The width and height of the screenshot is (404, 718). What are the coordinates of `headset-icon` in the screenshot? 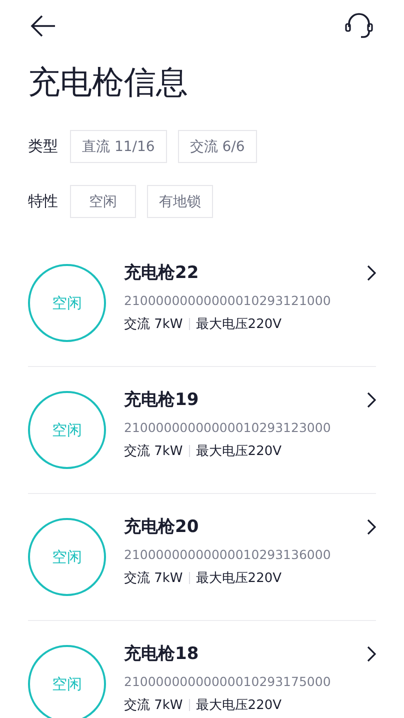 It's located at (359, 26).